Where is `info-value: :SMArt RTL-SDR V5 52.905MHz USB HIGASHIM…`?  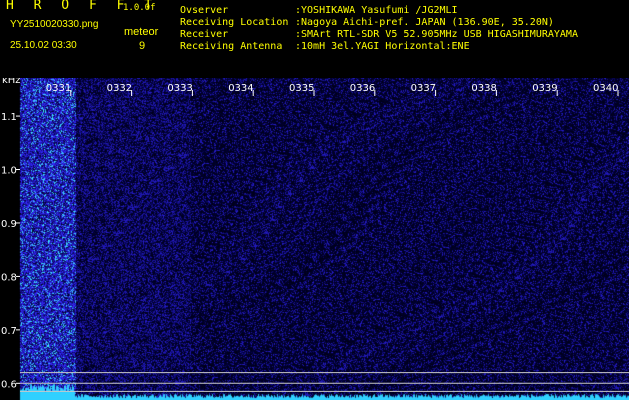 info-value: :SMArt RTL-SDR V5 52.905MHz USB HIGASHIM… is located at coordinates (436, 34).